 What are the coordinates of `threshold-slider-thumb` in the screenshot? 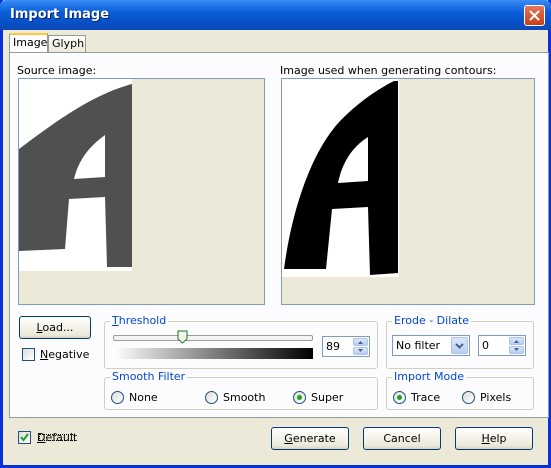 It's located at (182, 337).